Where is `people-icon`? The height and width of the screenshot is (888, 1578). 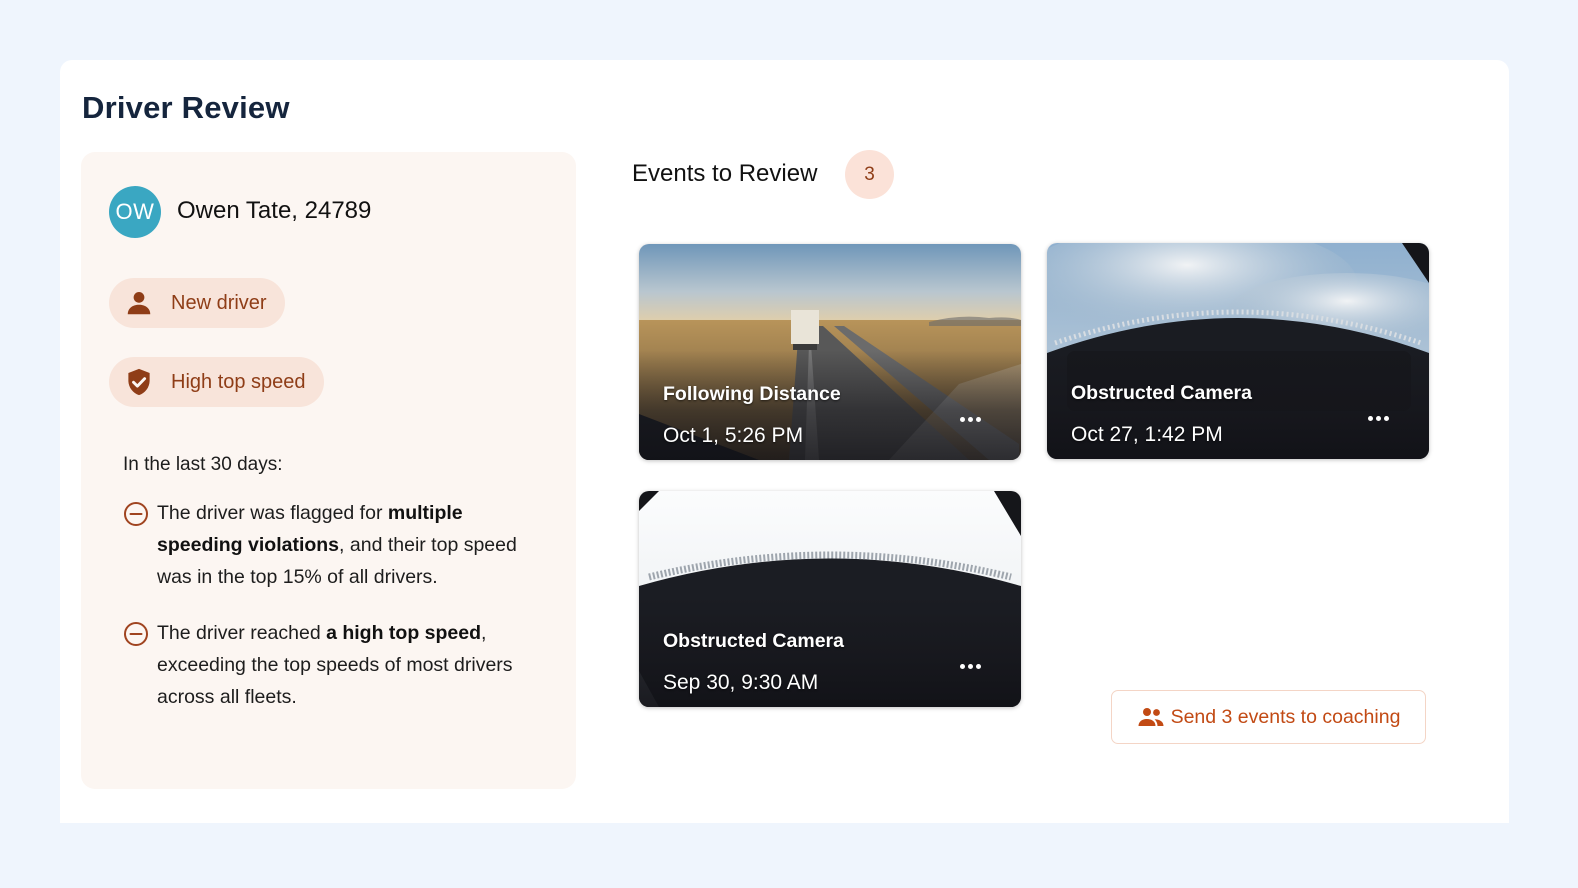
people-icon is located at coordinates (1151, 717).